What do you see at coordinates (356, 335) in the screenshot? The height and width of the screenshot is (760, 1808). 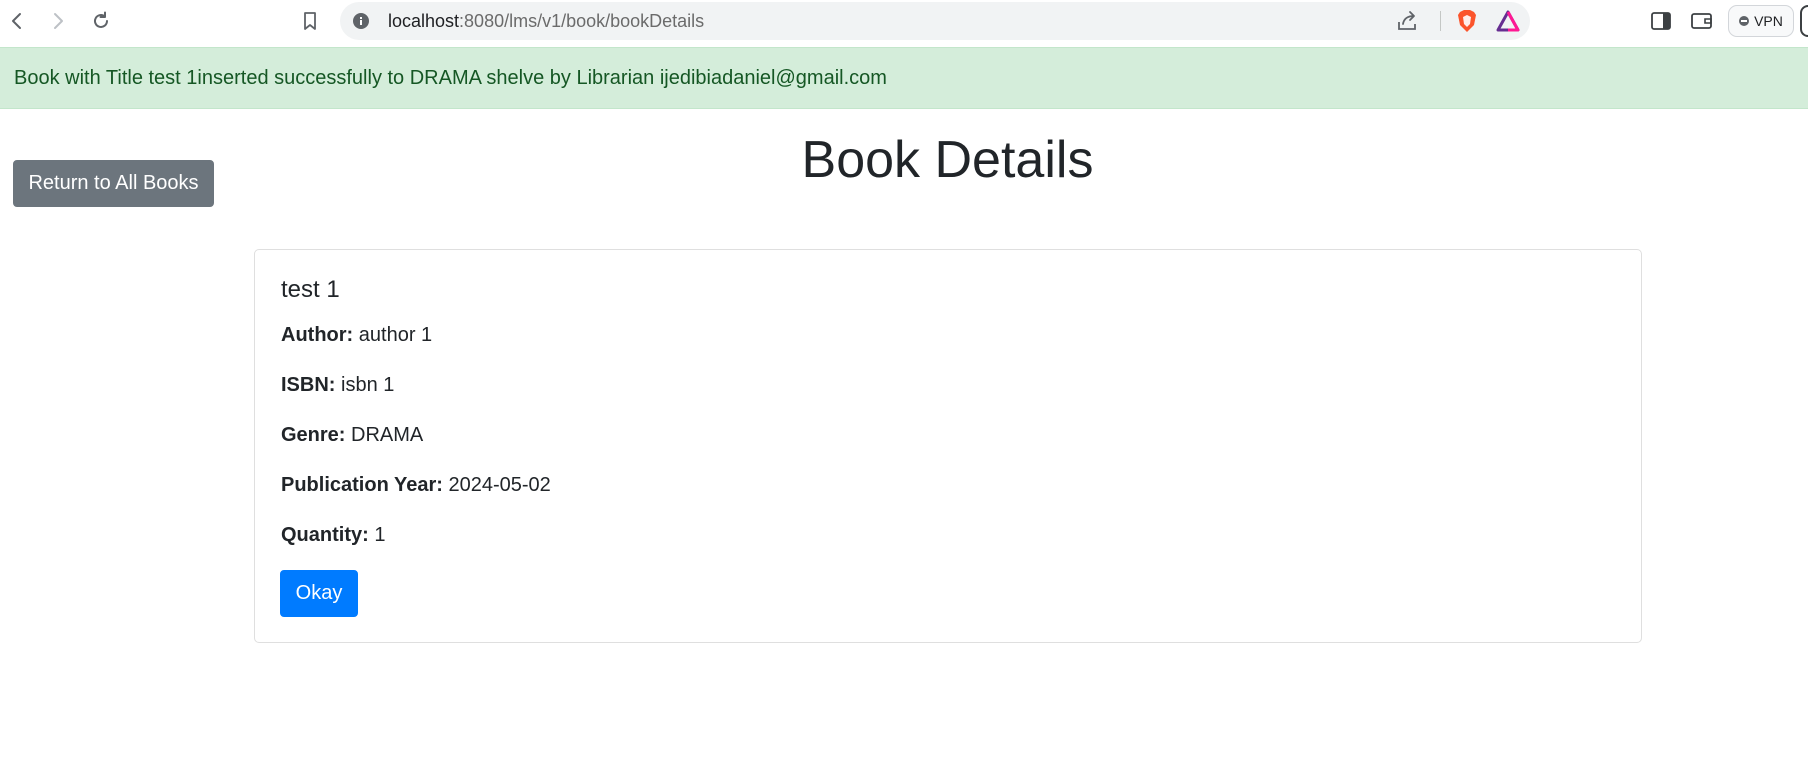 I see `author-field: Author: author 1` at bounding box center [356, 335].